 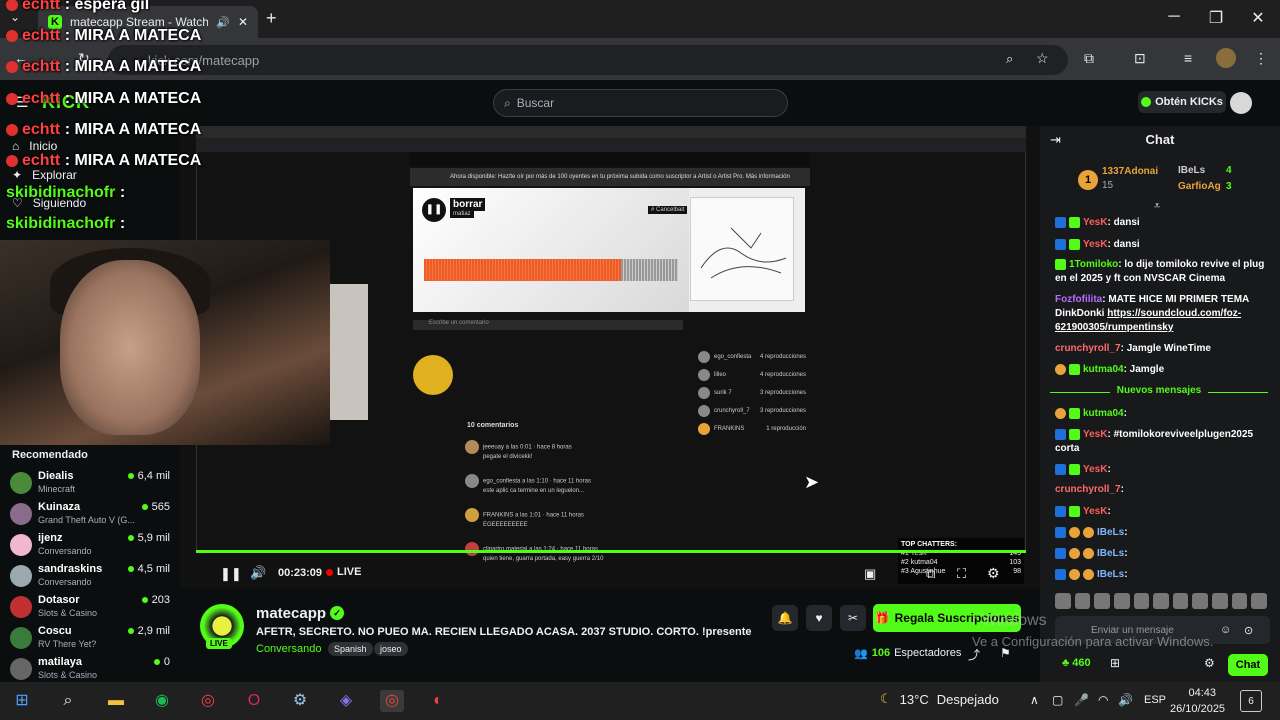 I want to click on taskbar-clock: 04:43 26/10/2025, so click(x=1197, y=701).